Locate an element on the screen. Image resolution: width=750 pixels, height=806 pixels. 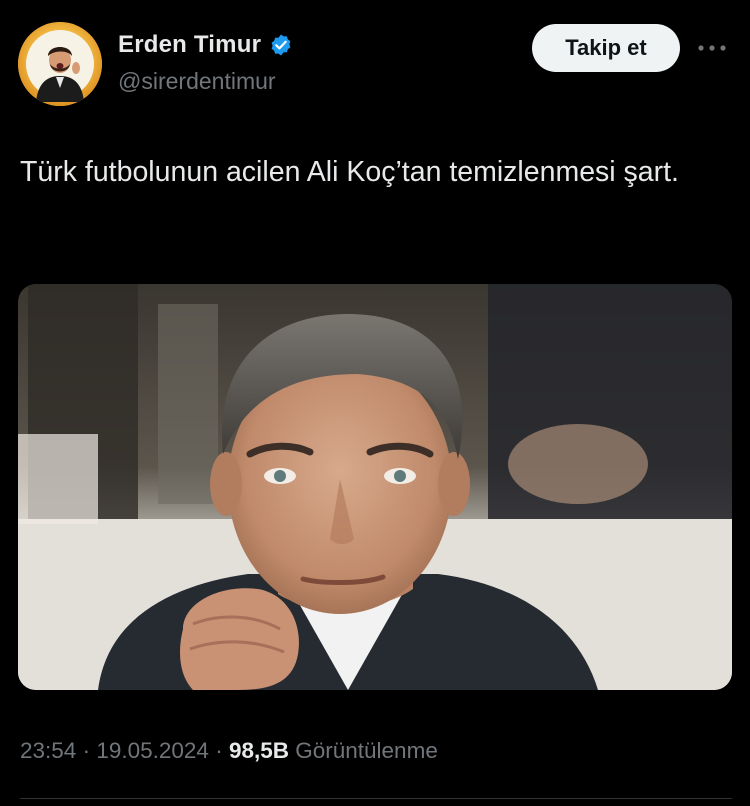
views-count: 98,5B is located at coordinates (258, 750).